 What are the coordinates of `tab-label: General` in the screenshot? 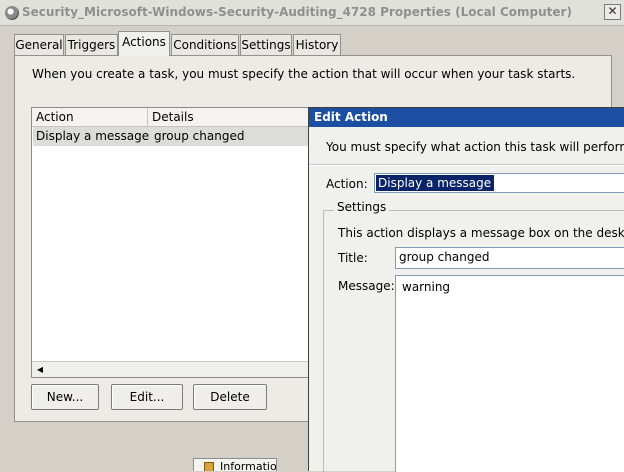 It's located at (39, 45).